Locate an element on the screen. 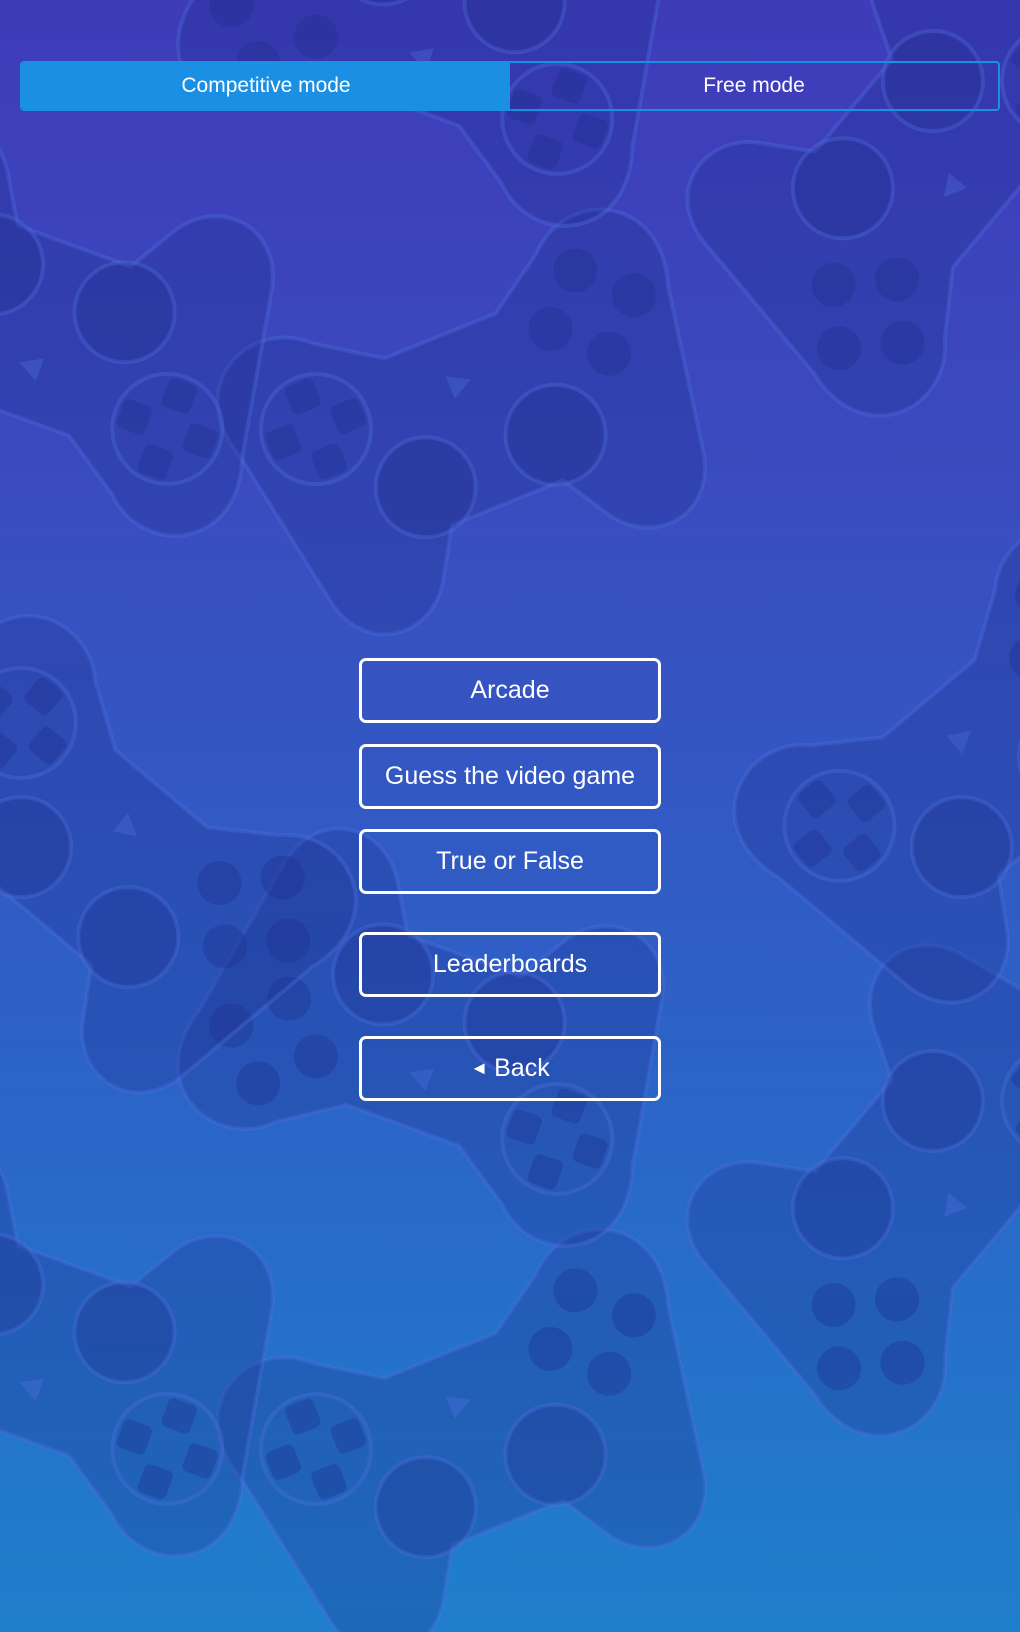 The image size is (1020, 1632). leaderboards-button-label: Leaderboards is located at coordinates (510, 964).